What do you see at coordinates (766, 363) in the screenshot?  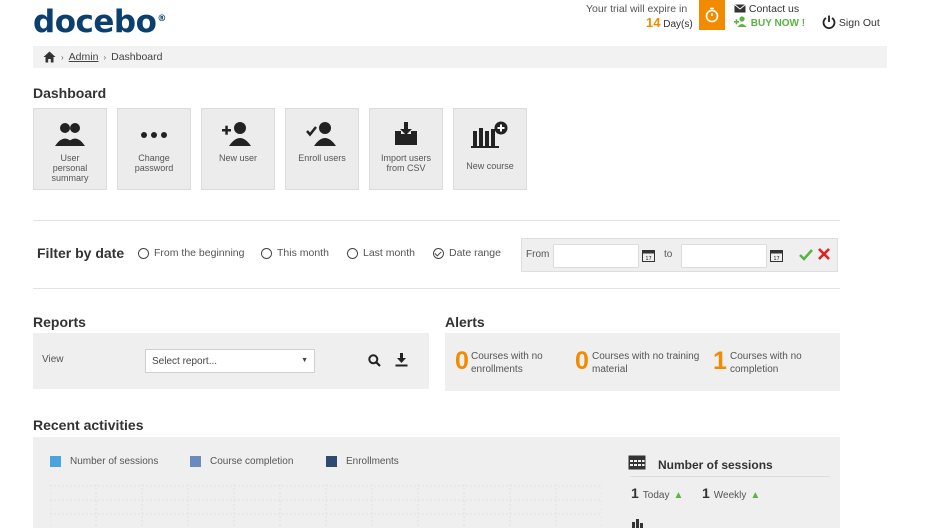 I see `alert-text: Courses with no completion` at bounding box center [766, 363].